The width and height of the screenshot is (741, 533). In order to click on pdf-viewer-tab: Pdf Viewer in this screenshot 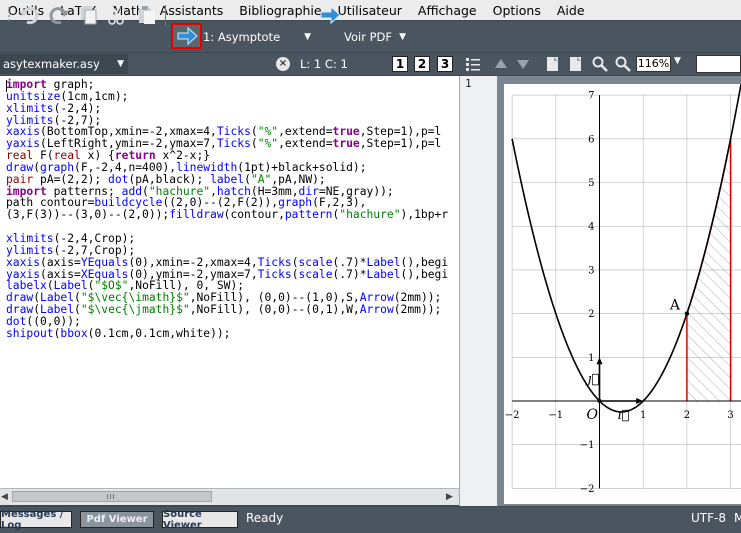, I will do `click(117, 519)`.